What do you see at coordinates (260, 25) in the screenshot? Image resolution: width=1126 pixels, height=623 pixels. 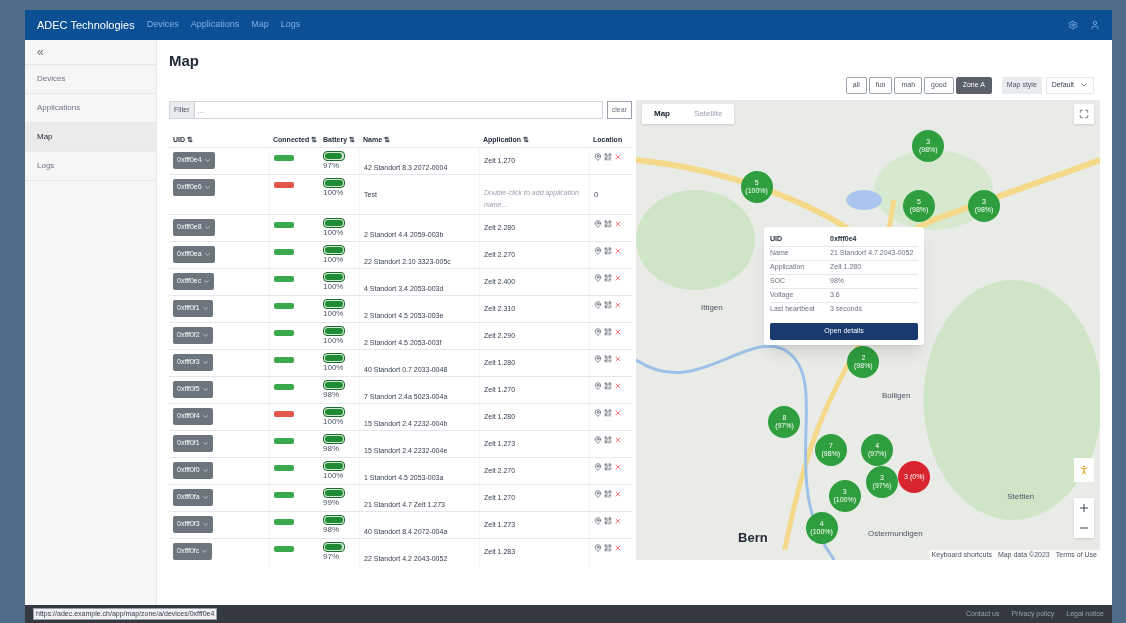 I see `nav-link: Map` at bounding box center [260, 25].